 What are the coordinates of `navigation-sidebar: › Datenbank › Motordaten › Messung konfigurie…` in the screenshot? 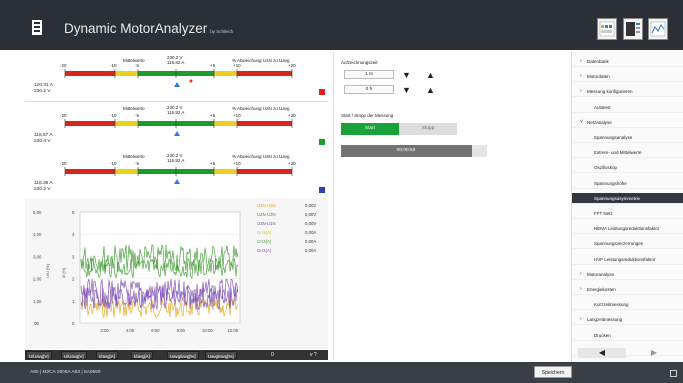 It's located at (627, 207).